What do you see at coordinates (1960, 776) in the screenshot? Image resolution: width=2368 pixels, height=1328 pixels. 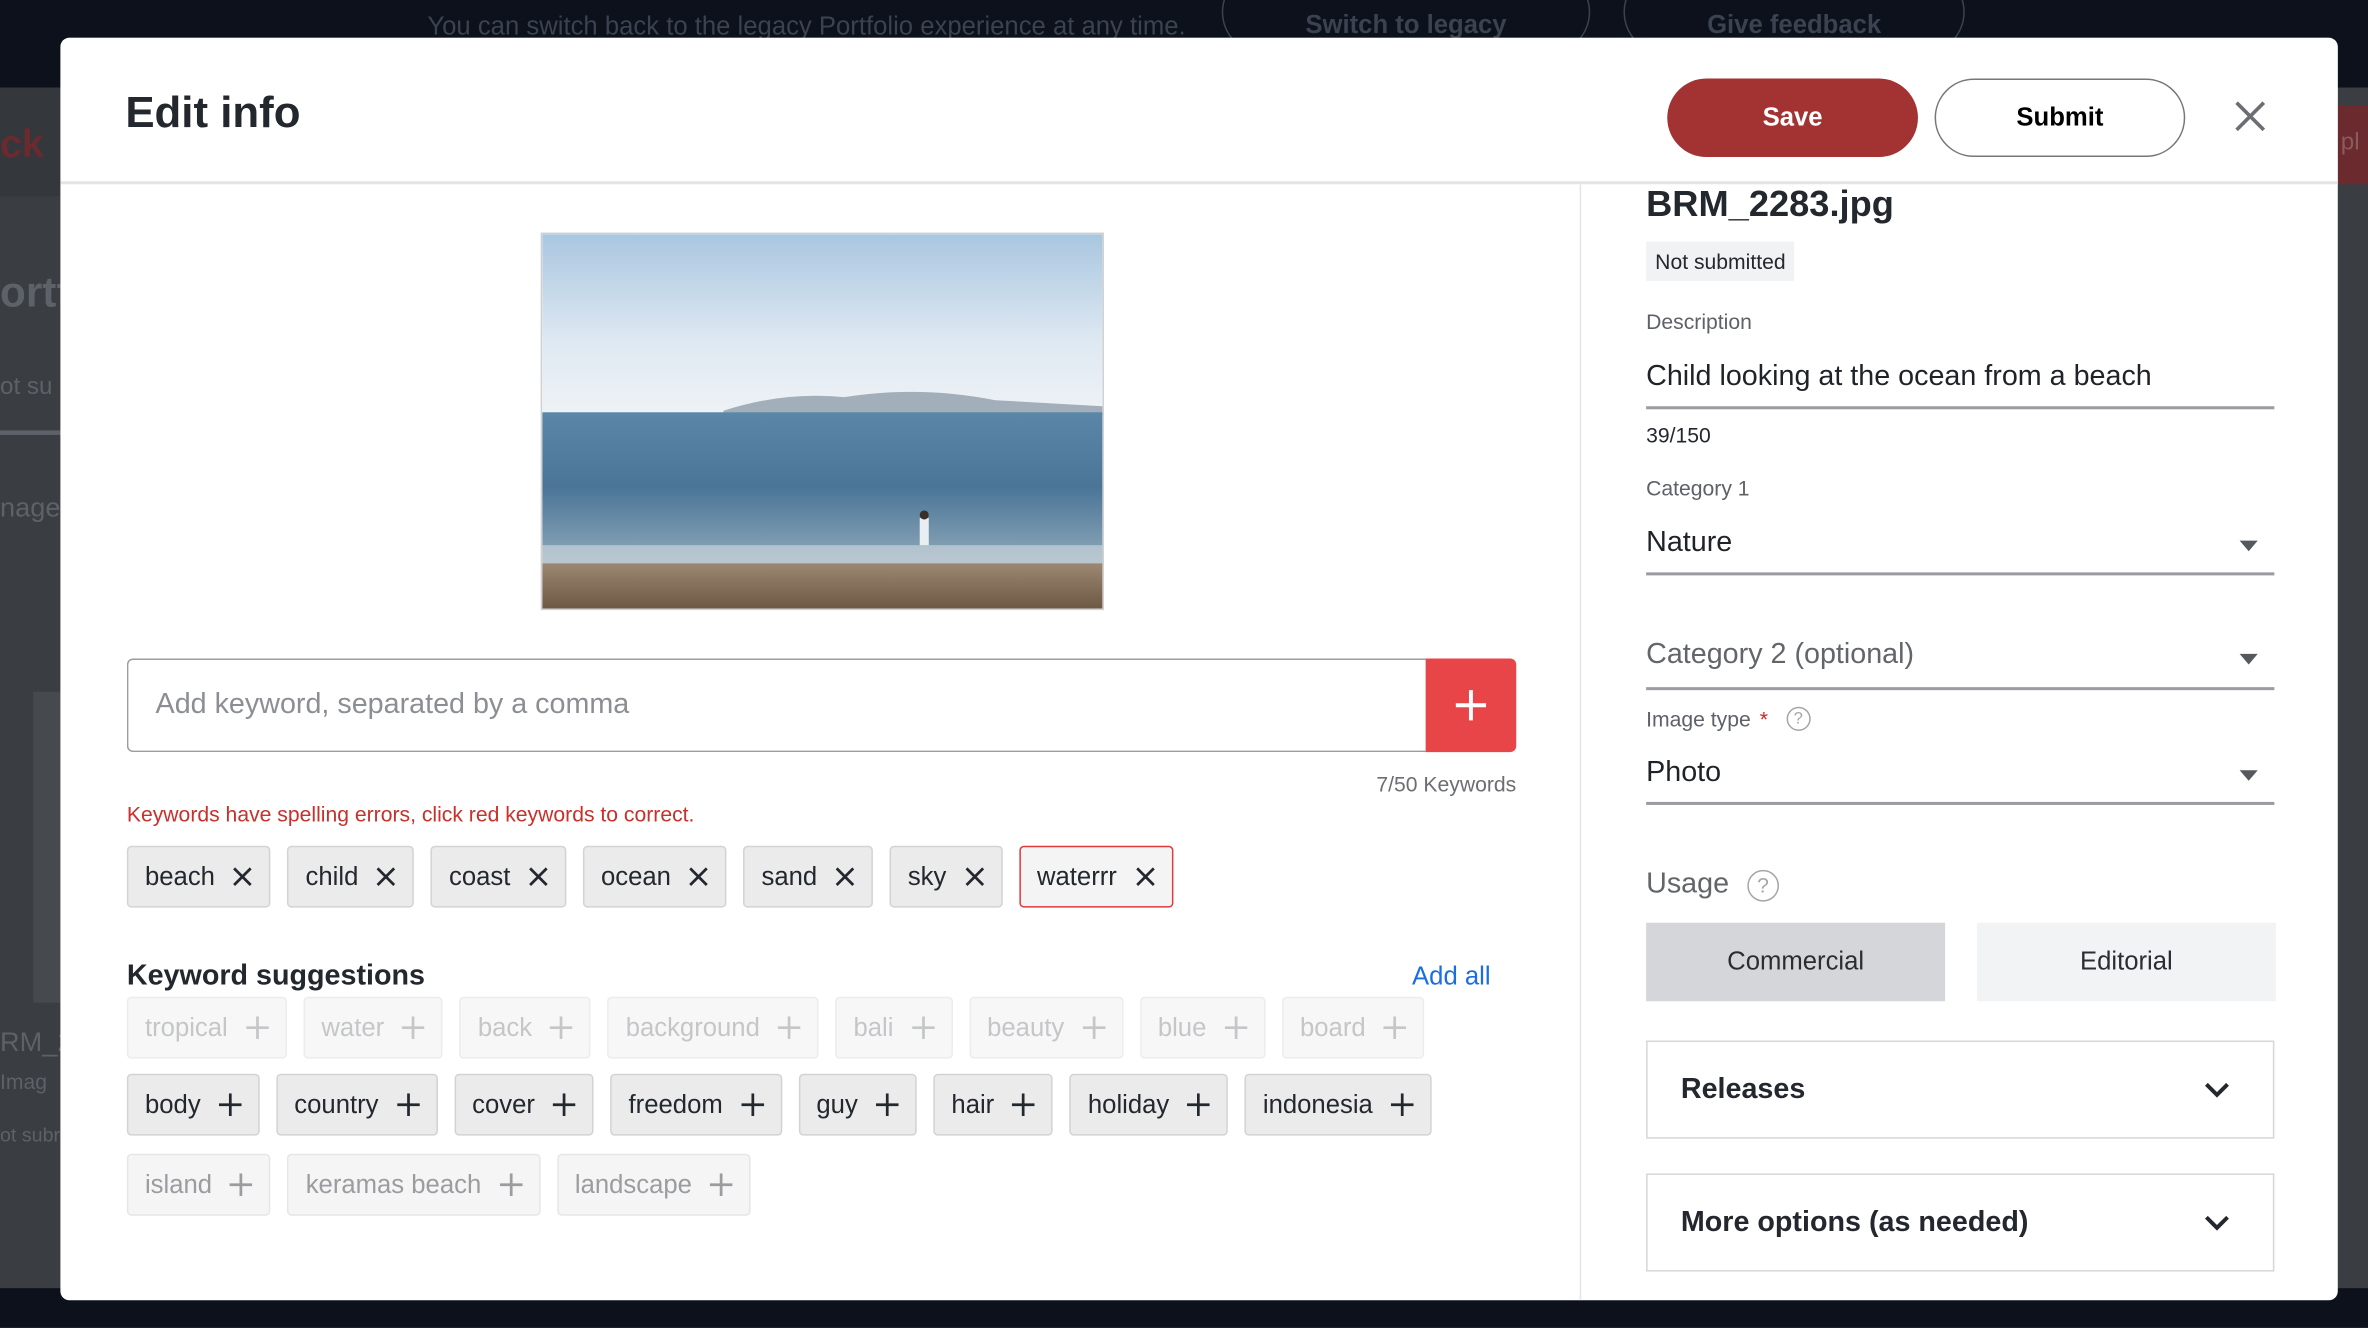 I see `image-type-select: Photo` at bounding box center [1960, 776].